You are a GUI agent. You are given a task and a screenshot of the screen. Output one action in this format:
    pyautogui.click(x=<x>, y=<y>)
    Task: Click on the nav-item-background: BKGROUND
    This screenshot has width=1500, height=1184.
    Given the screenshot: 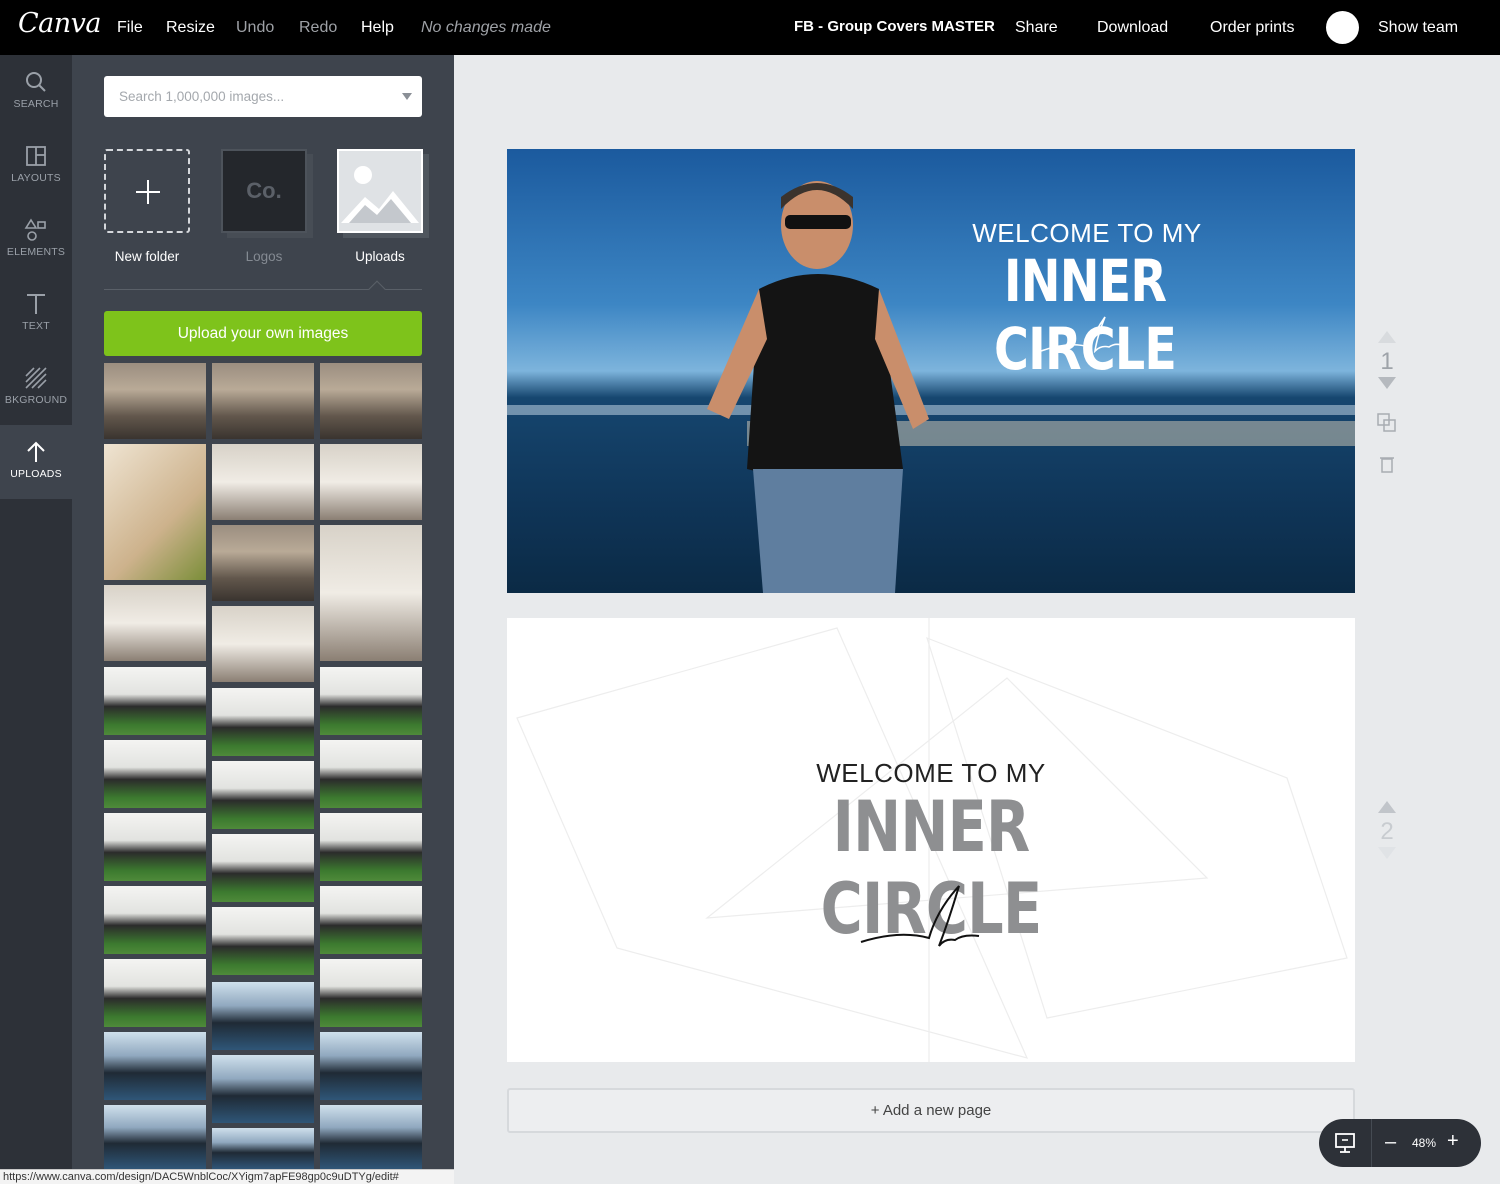 What is the action you would take?
    pyautogui.click(x=36, y=388)
    